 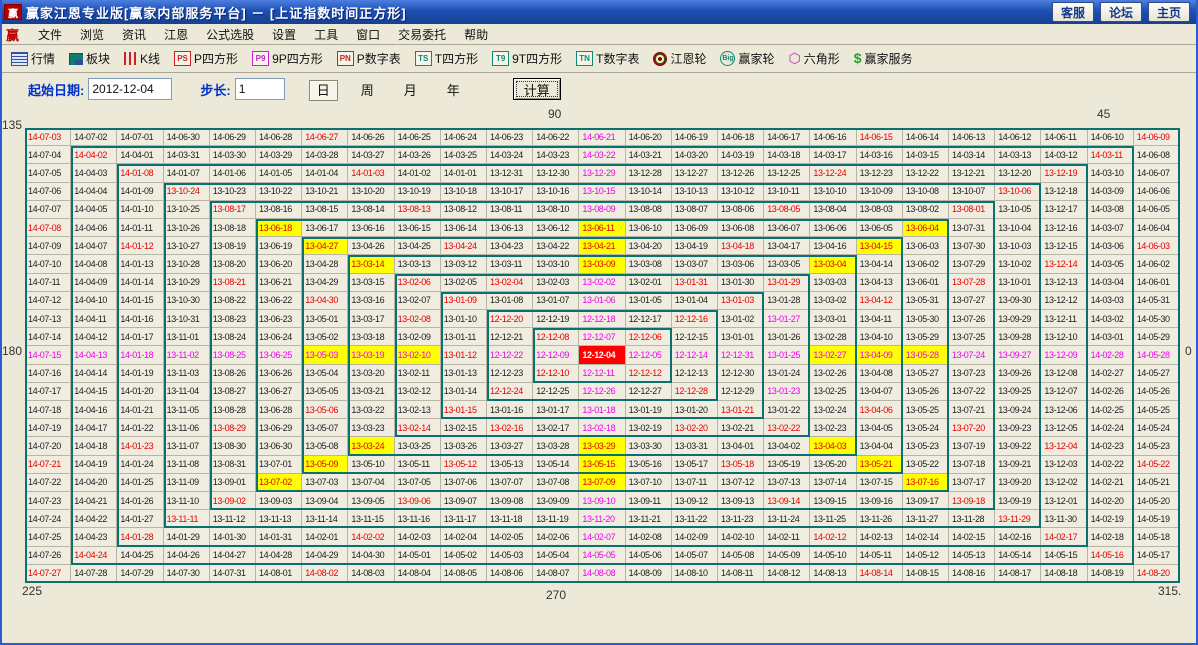 I want to click on grid-cell: 14-07-29, so click(x=140, y=573).